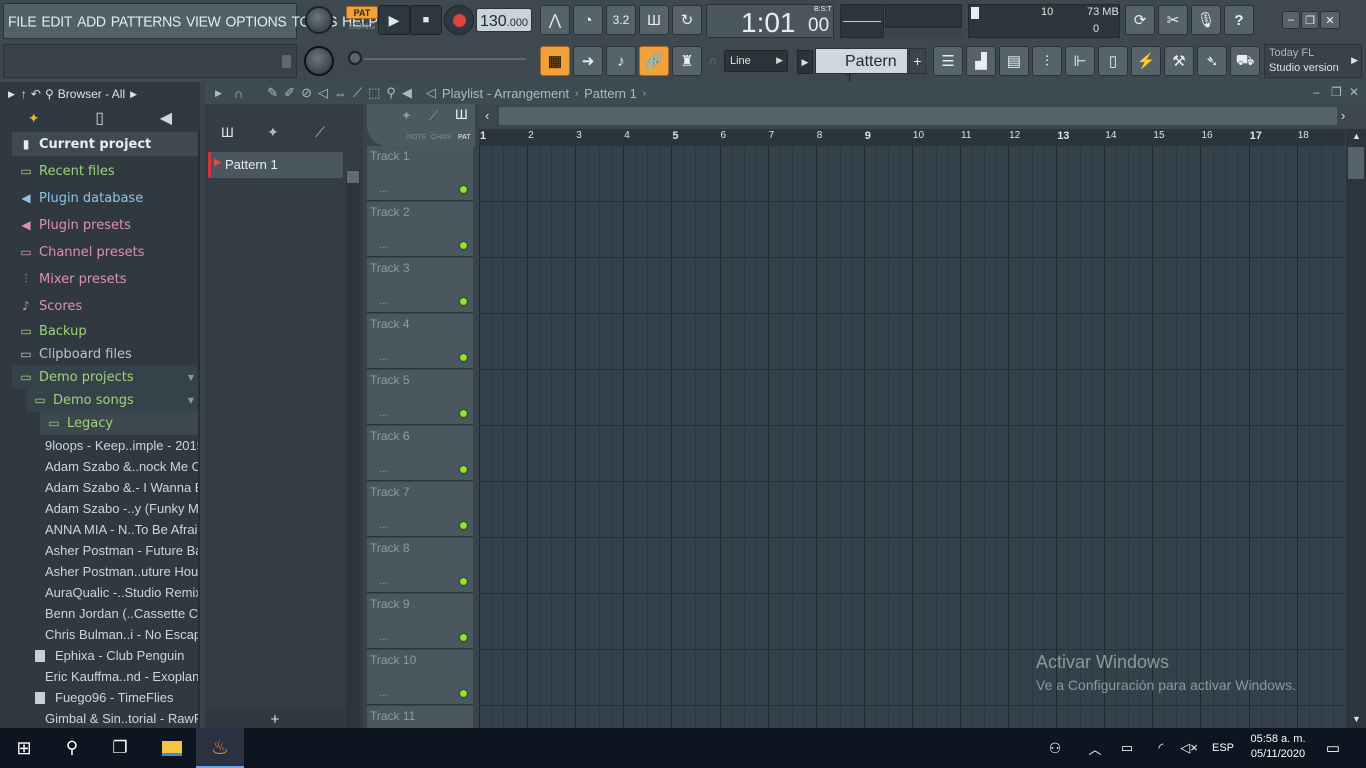  I want to click on slice-icon: ⟋, so click(357, 93).